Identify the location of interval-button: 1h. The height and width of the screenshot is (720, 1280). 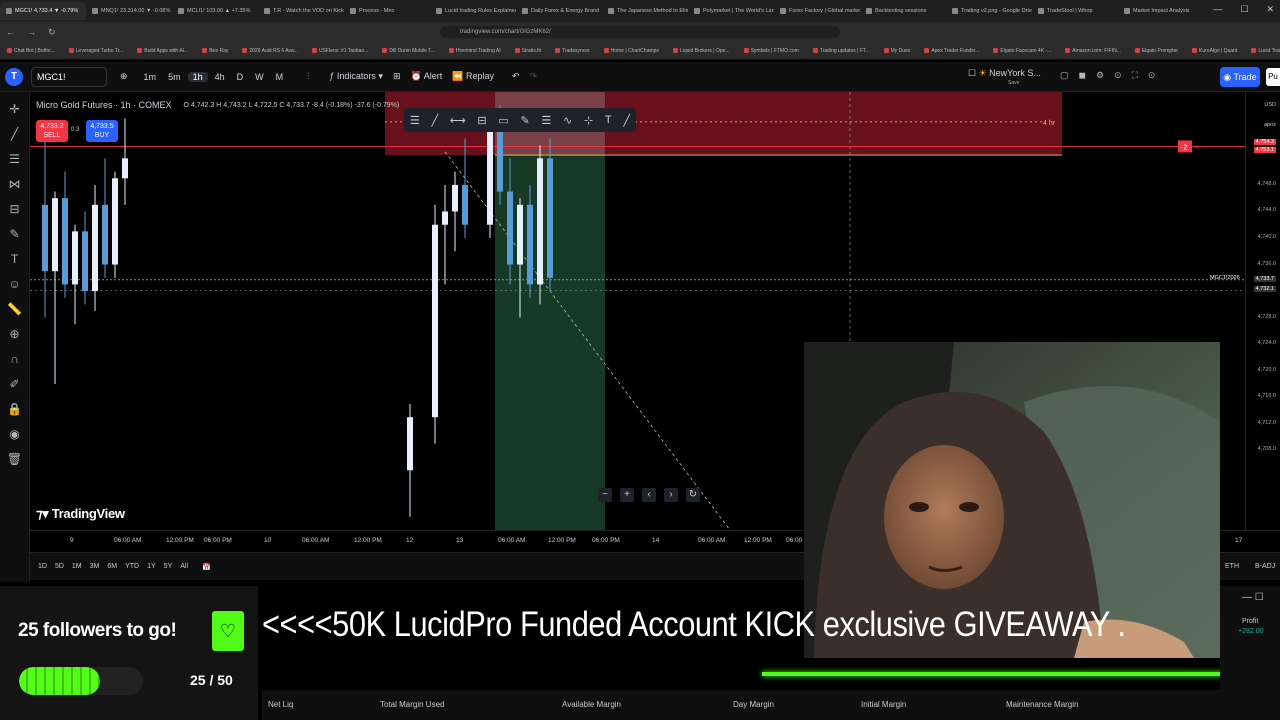
(197, 76).